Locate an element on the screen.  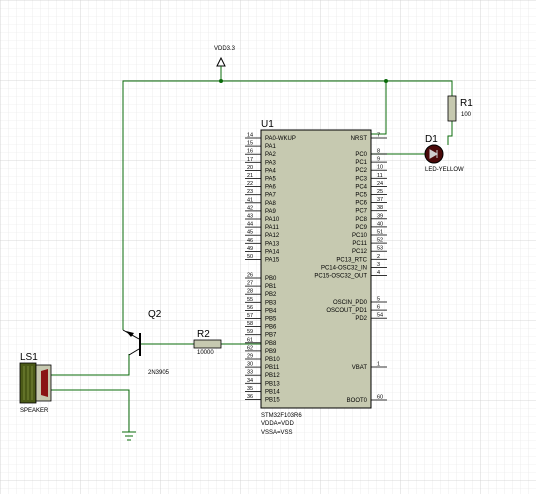
pin-name: PA5 is located at coordinates (271, 180).